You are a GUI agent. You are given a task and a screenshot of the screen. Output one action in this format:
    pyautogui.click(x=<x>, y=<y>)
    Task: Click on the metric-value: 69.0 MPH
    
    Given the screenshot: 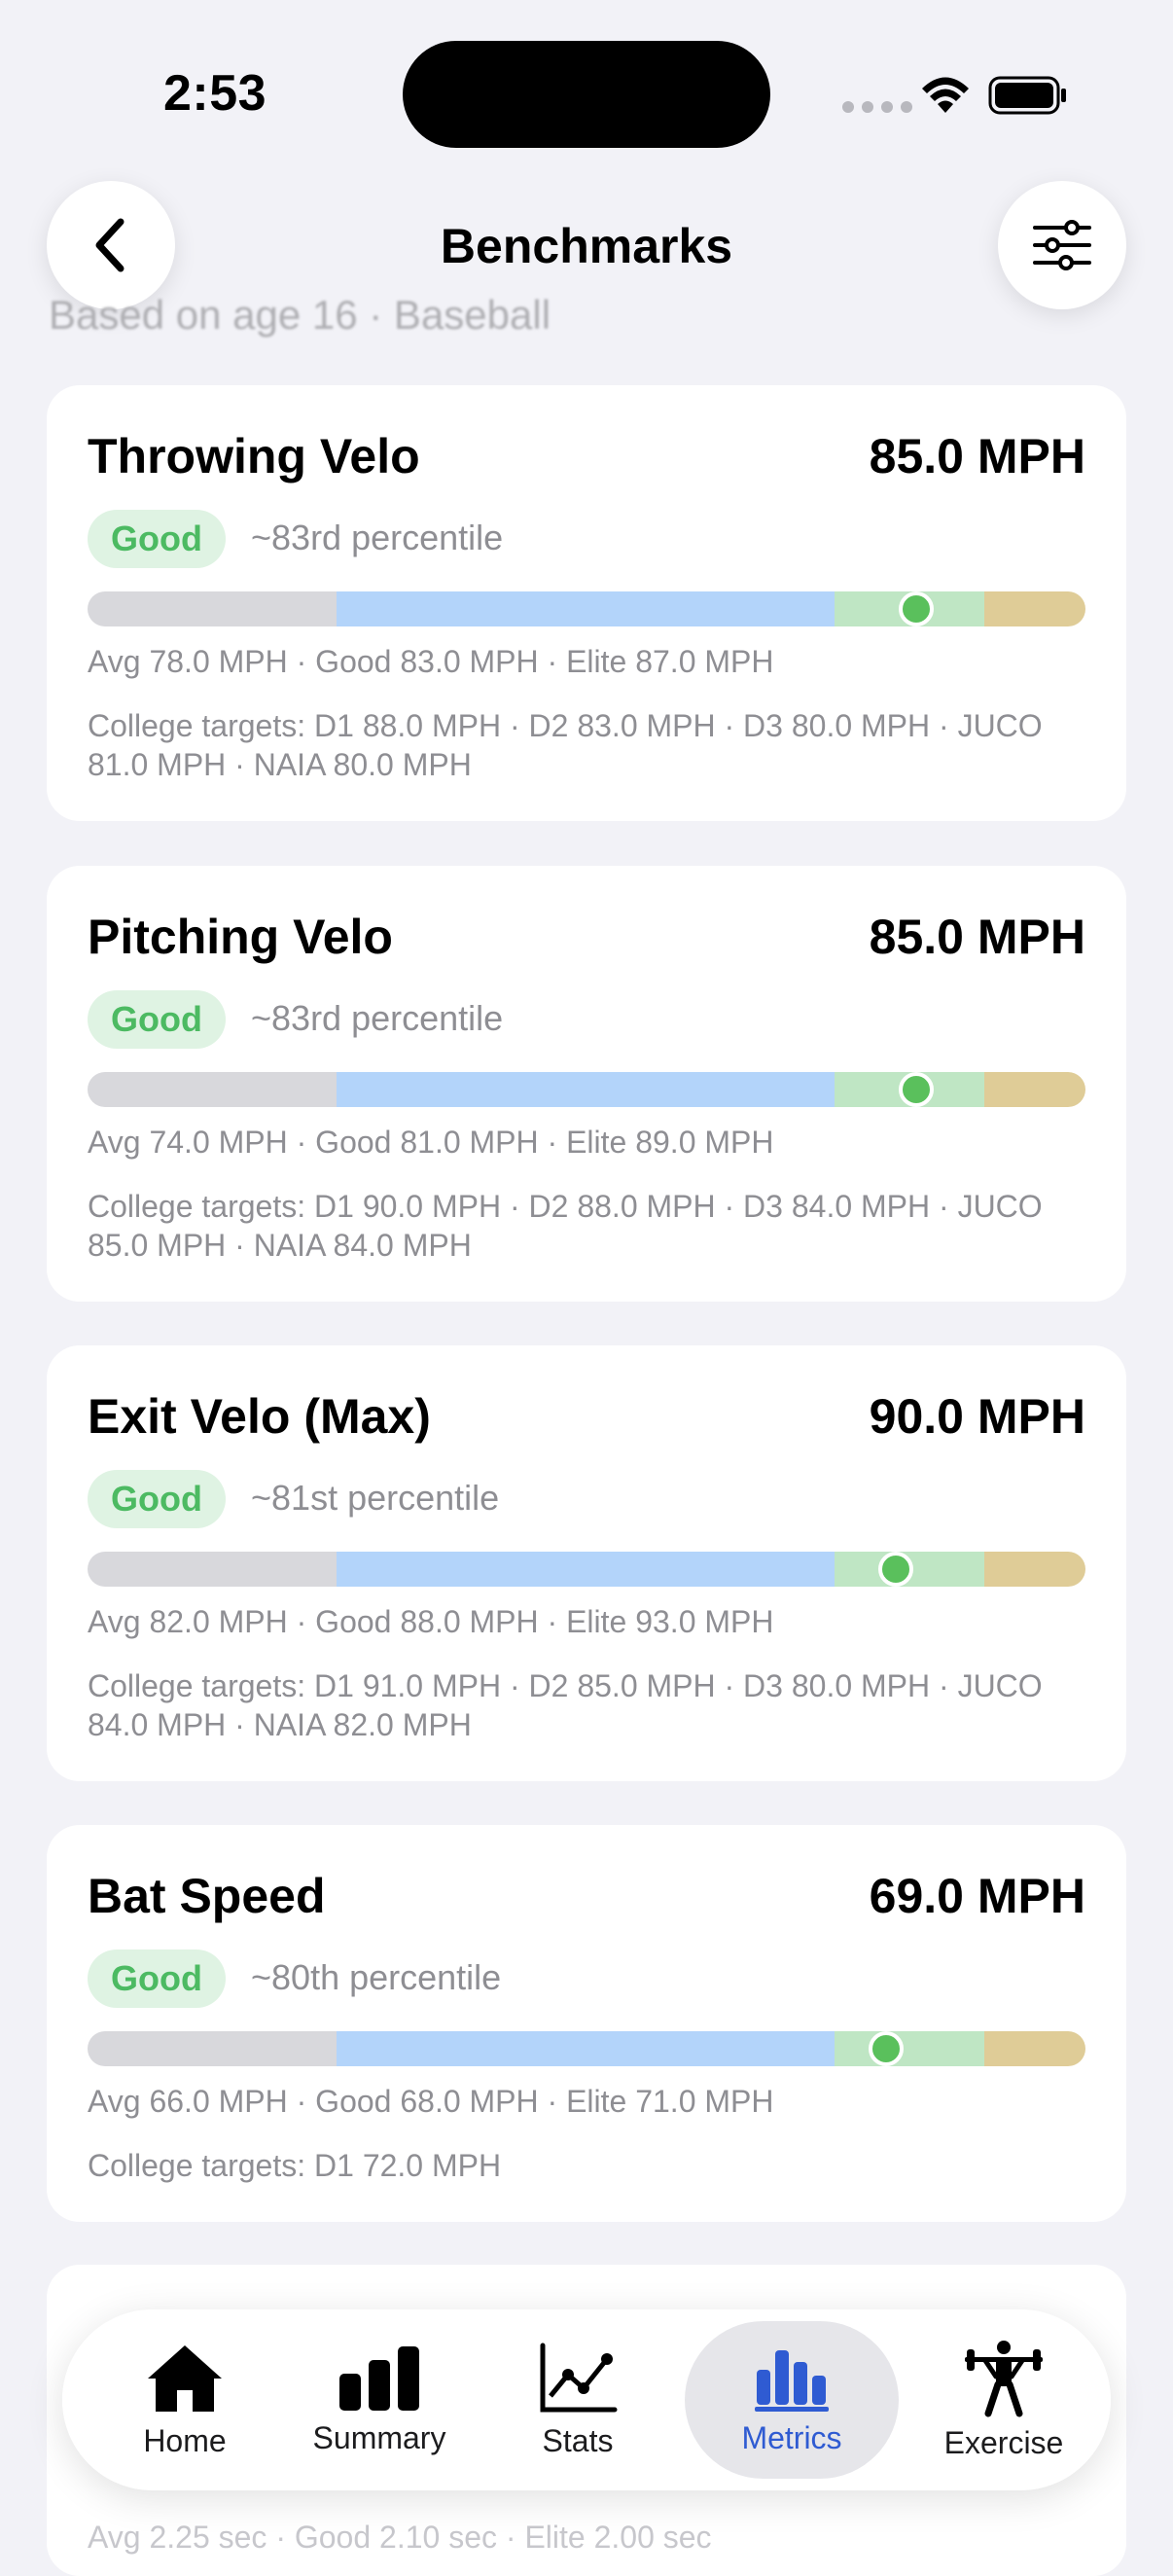 What is the action you would take?
    pyautogui.click(x=977, y=1896)
    